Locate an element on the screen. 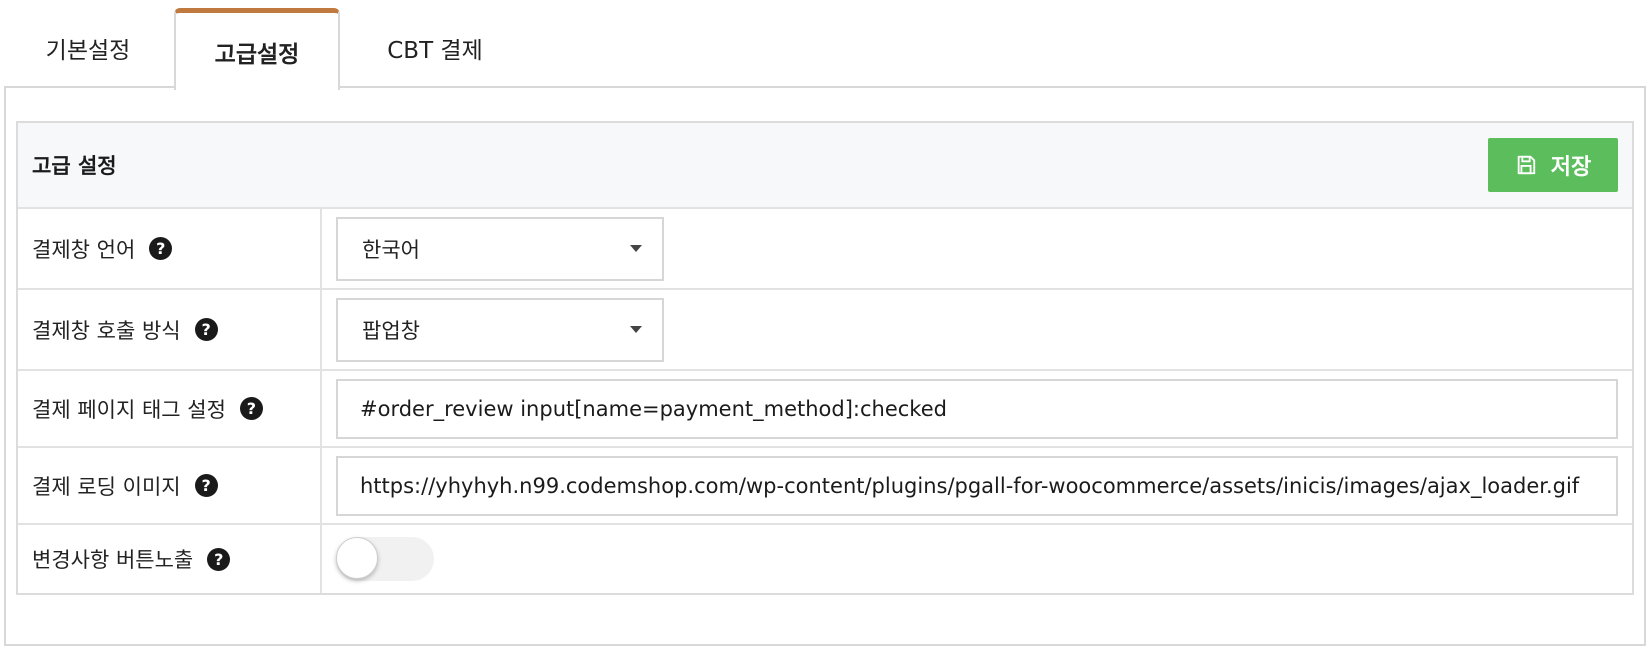 The width and height of the screenshot is (1652, 656). setting-label-cell: 결제창 언어 ? is located at coordinates (170, 248).